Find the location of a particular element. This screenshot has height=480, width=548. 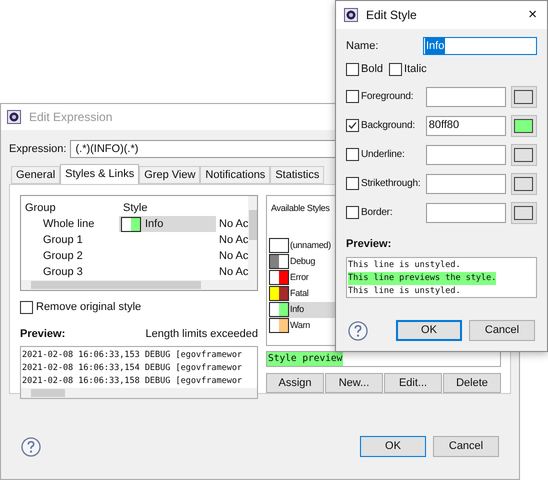

style-name: Info is located at coordinates (297, 309).